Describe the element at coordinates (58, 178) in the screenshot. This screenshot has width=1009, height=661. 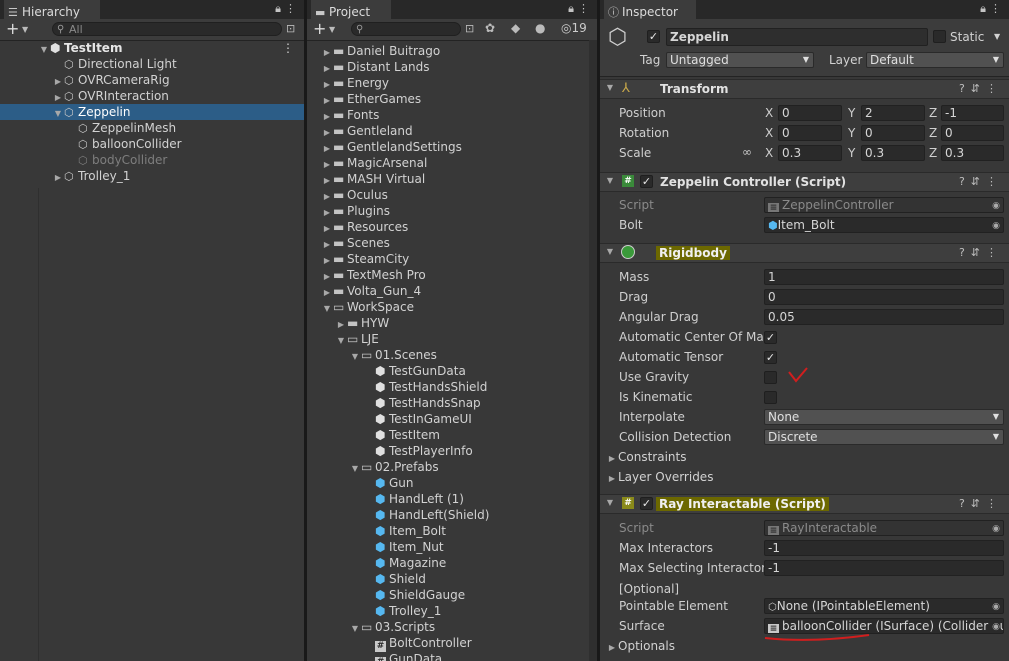
I see `expand-triangle-icon: ▶` at that location.